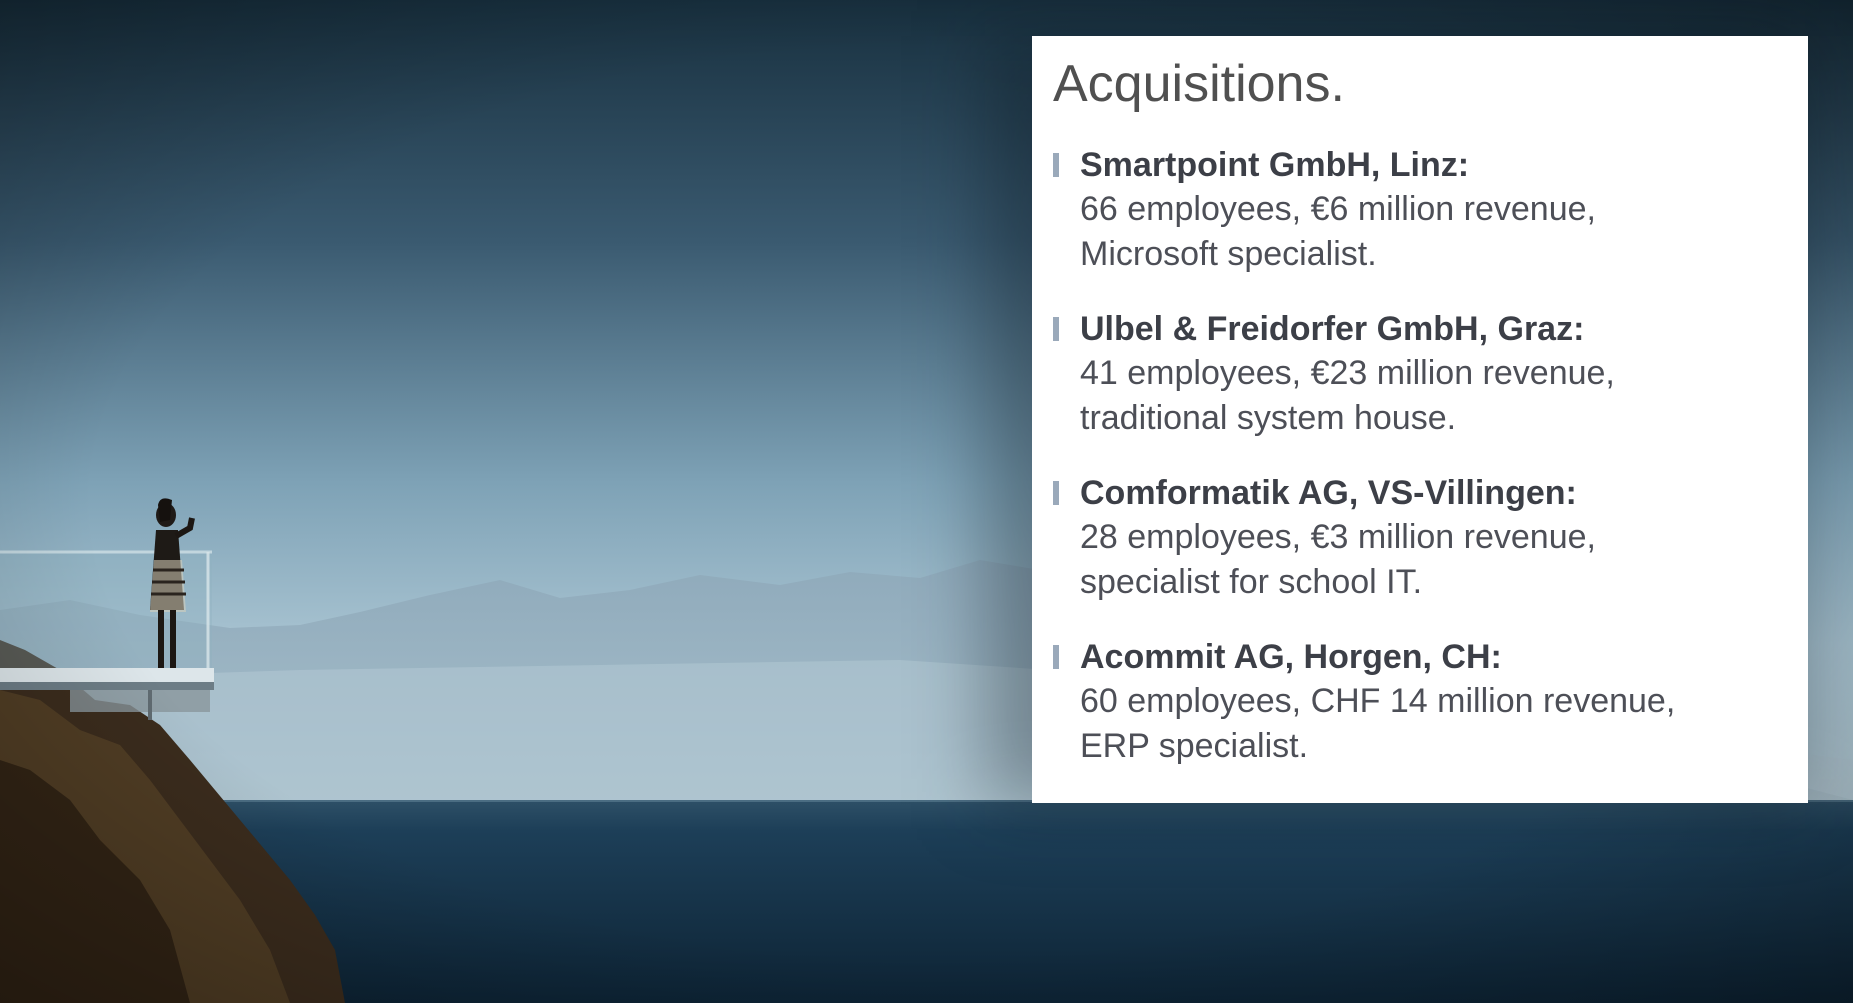 The height and width of the screenshot is (1003, 1853). What do you see at coordinates (1328, 493) in the screenshot?
I see `company-name: Comformatik AG, VS-Villingen:` at bounding box center [1328, 493].